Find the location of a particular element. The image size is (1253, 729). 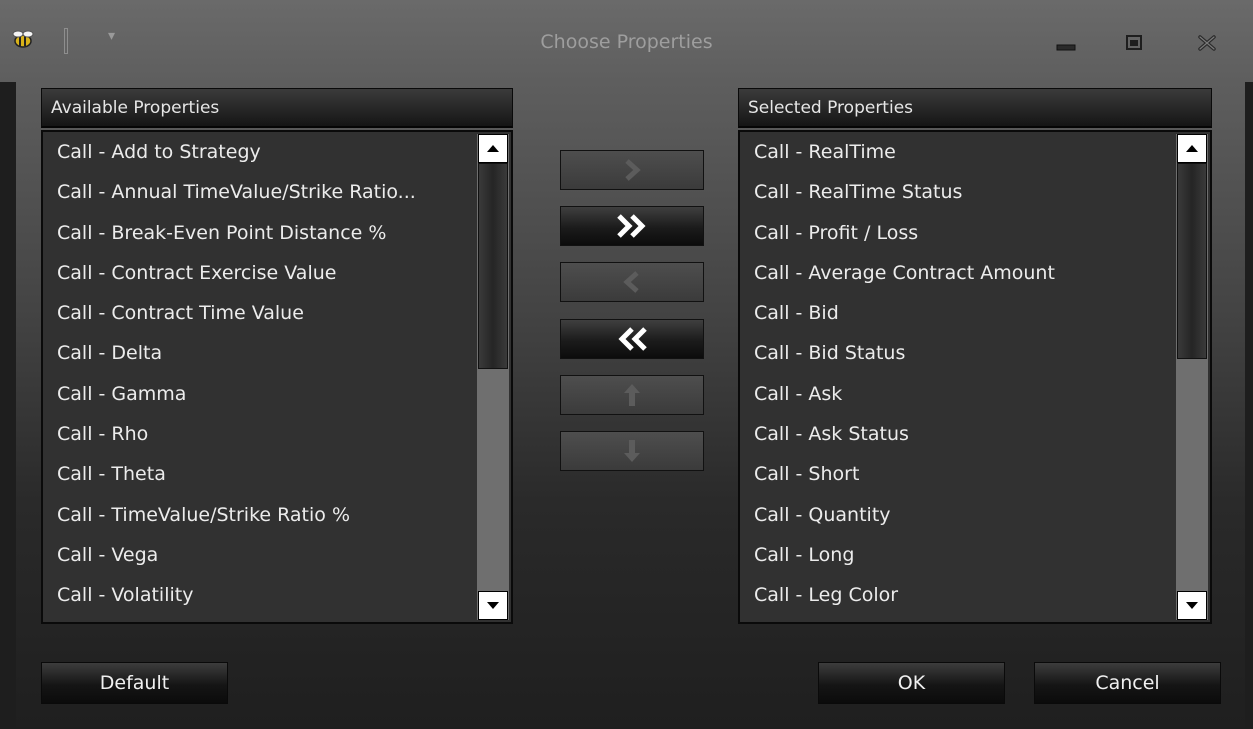

list-item: Call - Break-Even Point Distance % is located at coordinates (259, 233).